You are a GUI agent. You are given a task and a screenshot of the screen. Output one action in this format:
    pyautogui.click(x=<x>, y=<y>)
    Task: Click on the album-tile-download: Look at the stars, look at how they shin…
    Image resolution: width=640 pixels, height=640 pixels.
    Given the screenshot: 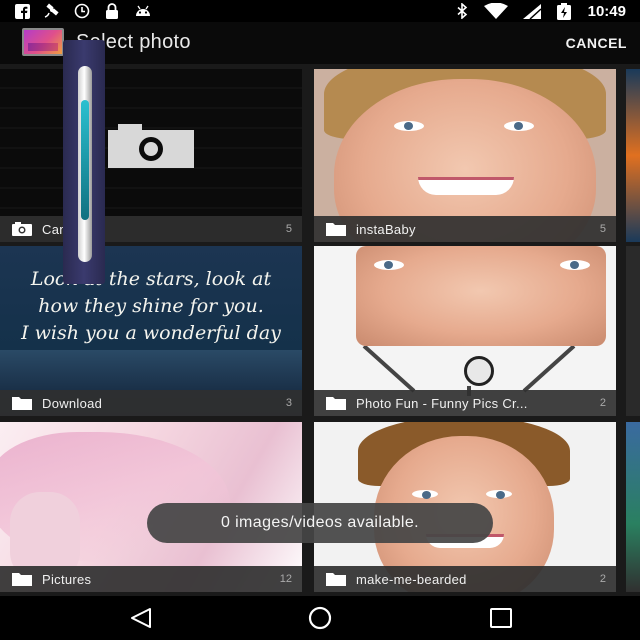 What is the action you would take?
    pyautogui.click(x=151, y=331)
    